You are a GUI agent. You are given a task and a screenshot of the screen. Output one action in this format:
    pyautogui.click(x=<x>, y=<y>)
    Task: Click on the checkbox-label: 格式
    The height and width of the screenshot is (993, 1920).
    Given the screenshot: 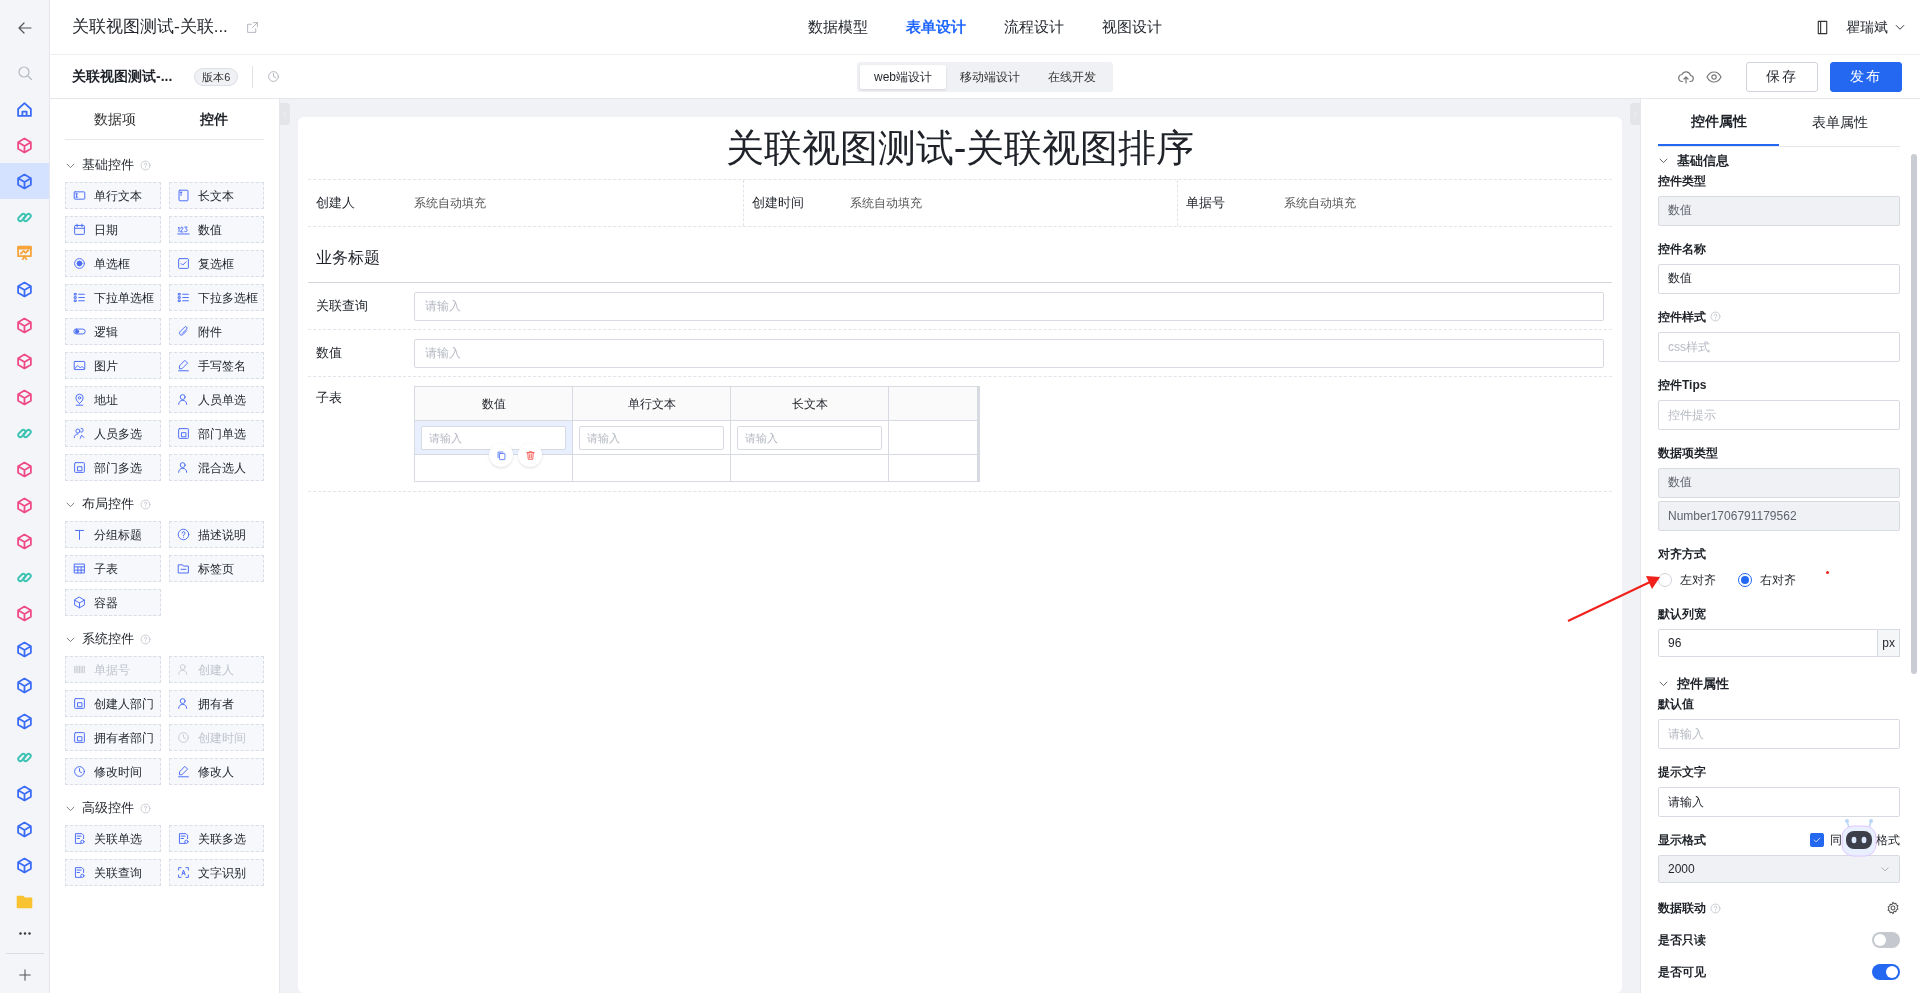 What is the action you would take?
    pyautogui.click(x=1888, y=840)
    